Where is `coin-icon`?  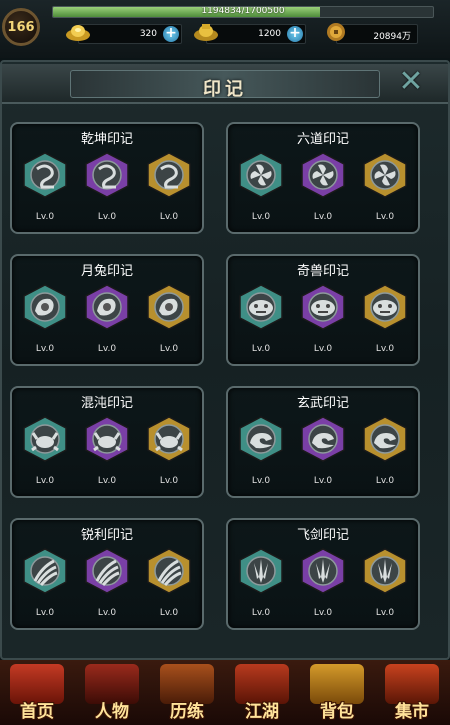
coin-icon is located at coordinates (336, 32).